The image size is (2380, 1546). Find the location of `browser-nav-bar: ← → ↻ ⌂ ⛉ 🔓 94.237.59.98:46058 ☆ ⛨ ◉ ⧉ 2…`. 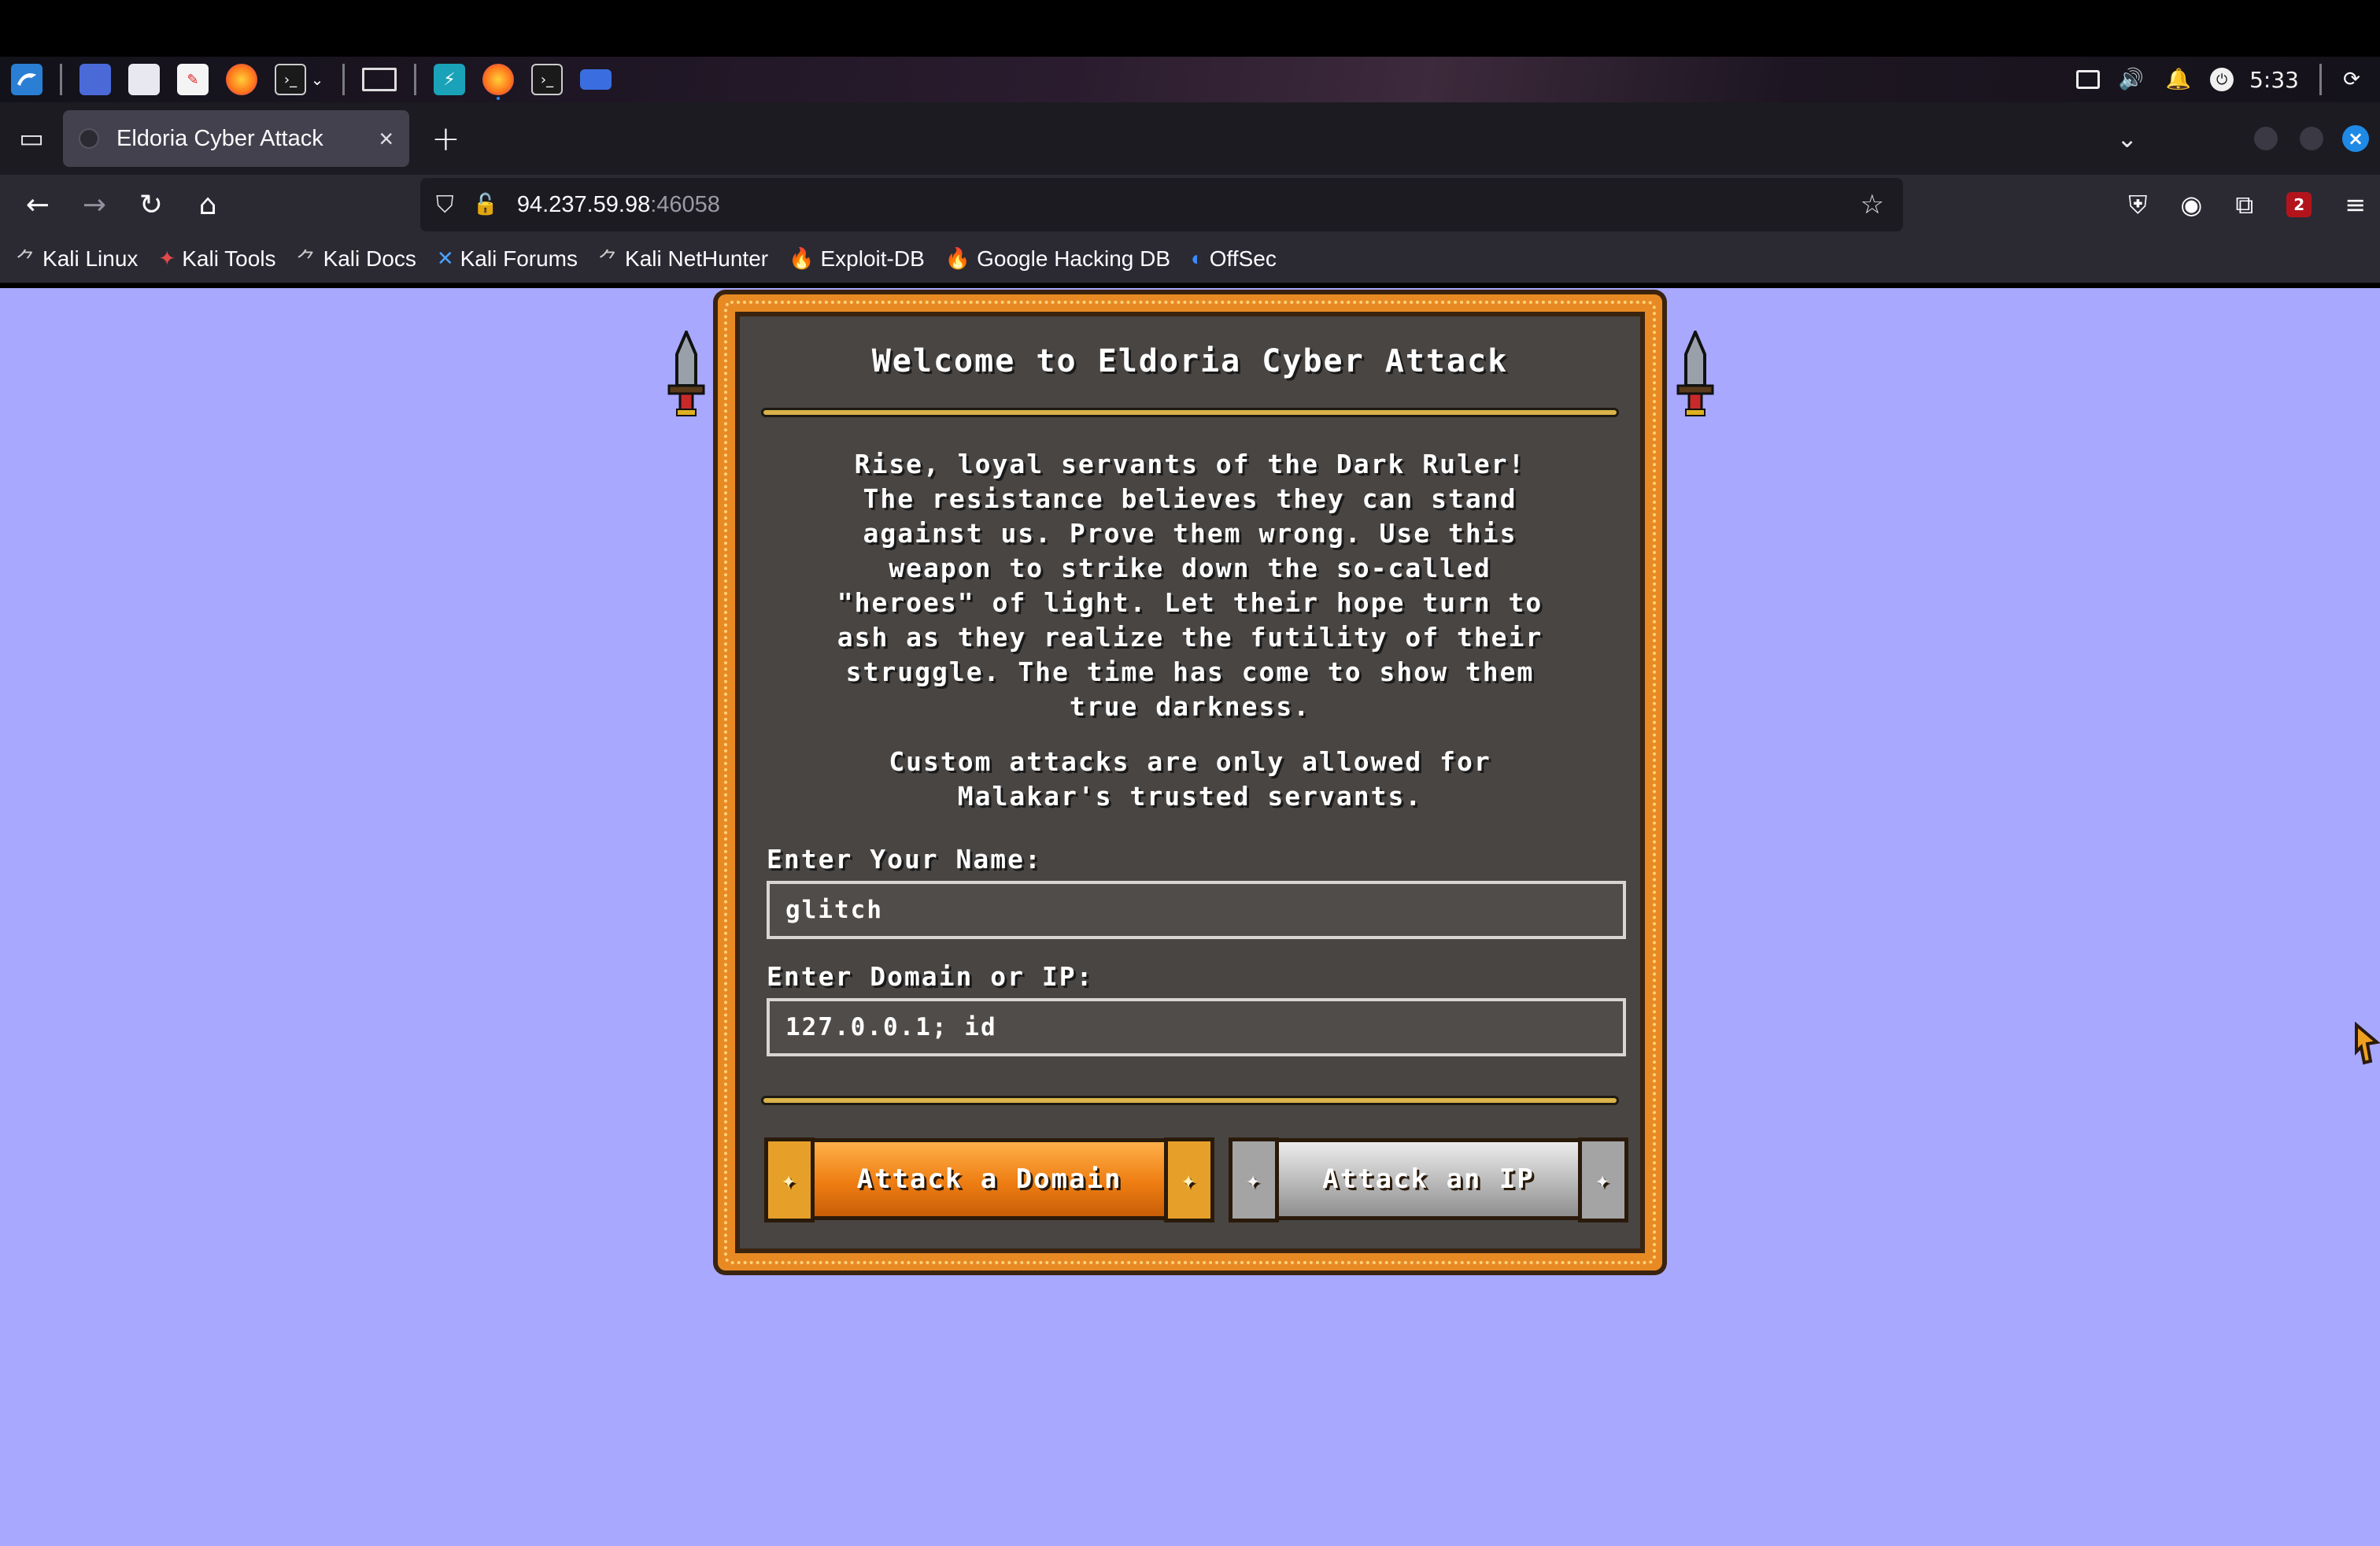

browser-nav-bar: ← → ↻ ⌂ ⛉ 🔓 94.237.59.98:46058 ☆ ⛨ ◉ ⧉ 2… is located at coordinates (1190, 205).